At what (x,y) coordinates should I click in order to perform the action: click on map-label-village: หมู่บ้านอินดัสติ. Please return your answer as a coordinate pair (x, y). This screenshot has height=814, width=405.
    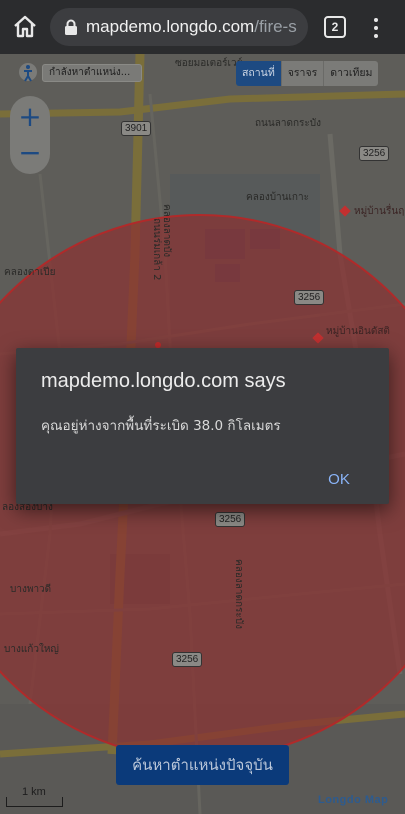
    Looking at the image, I should click on (358, 331).